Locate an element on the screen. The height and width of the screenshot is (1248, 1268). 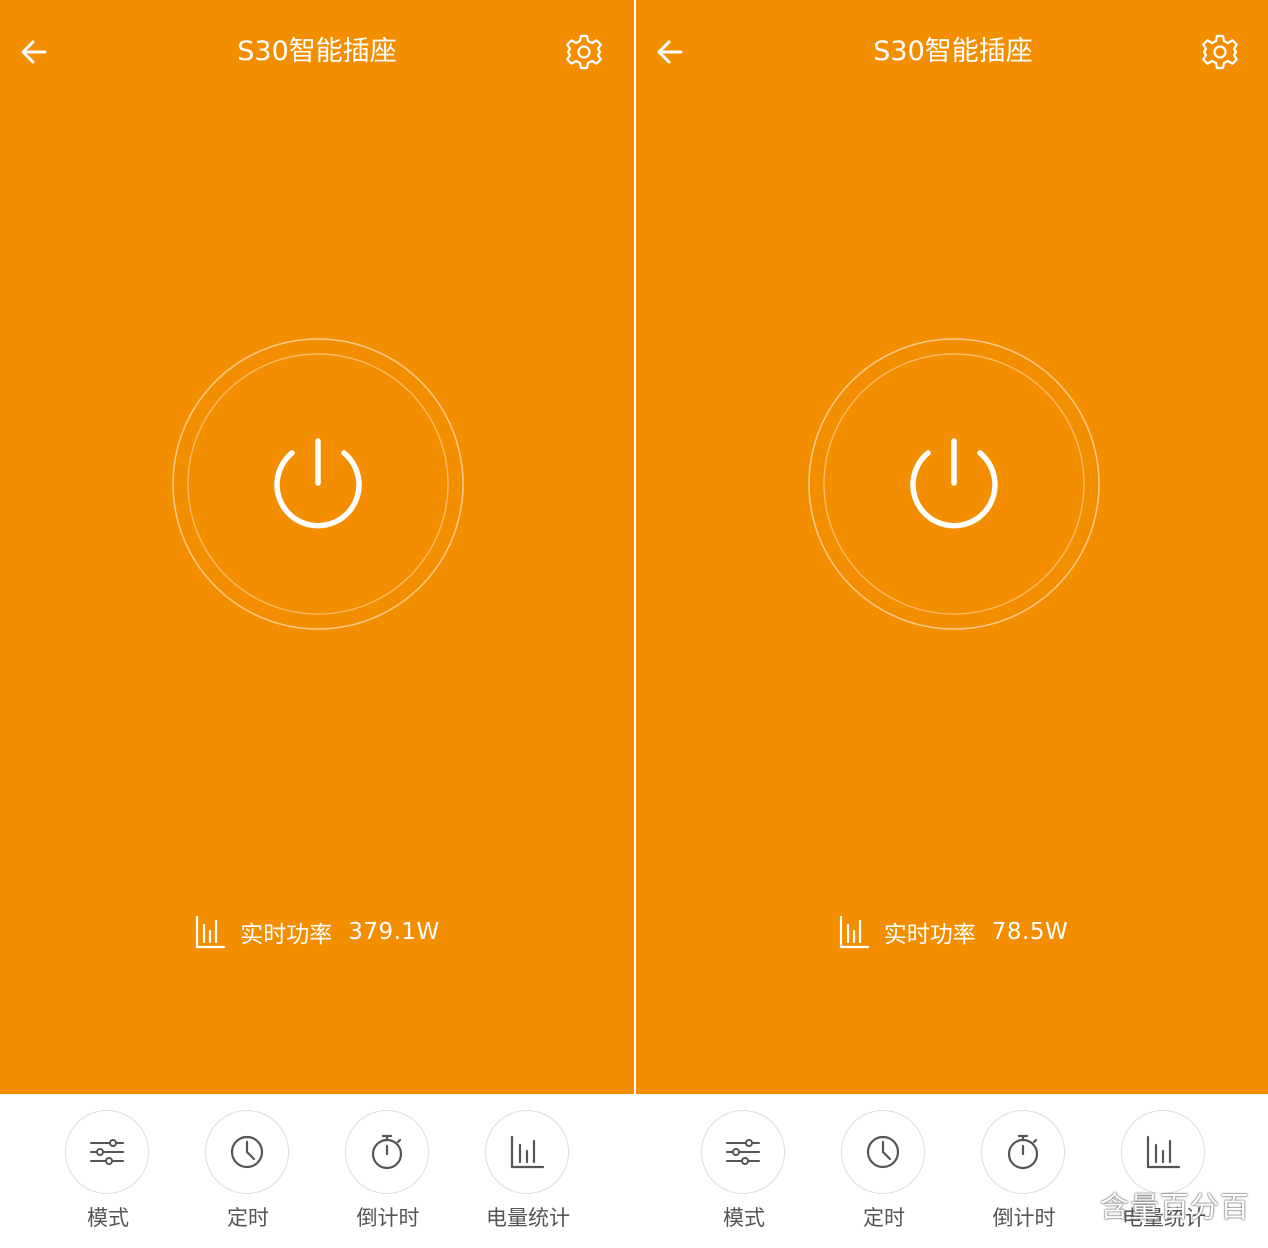
bottom-dock: 模式 定时 倒计时 电量统计 is located at coordinates (317, 1171).